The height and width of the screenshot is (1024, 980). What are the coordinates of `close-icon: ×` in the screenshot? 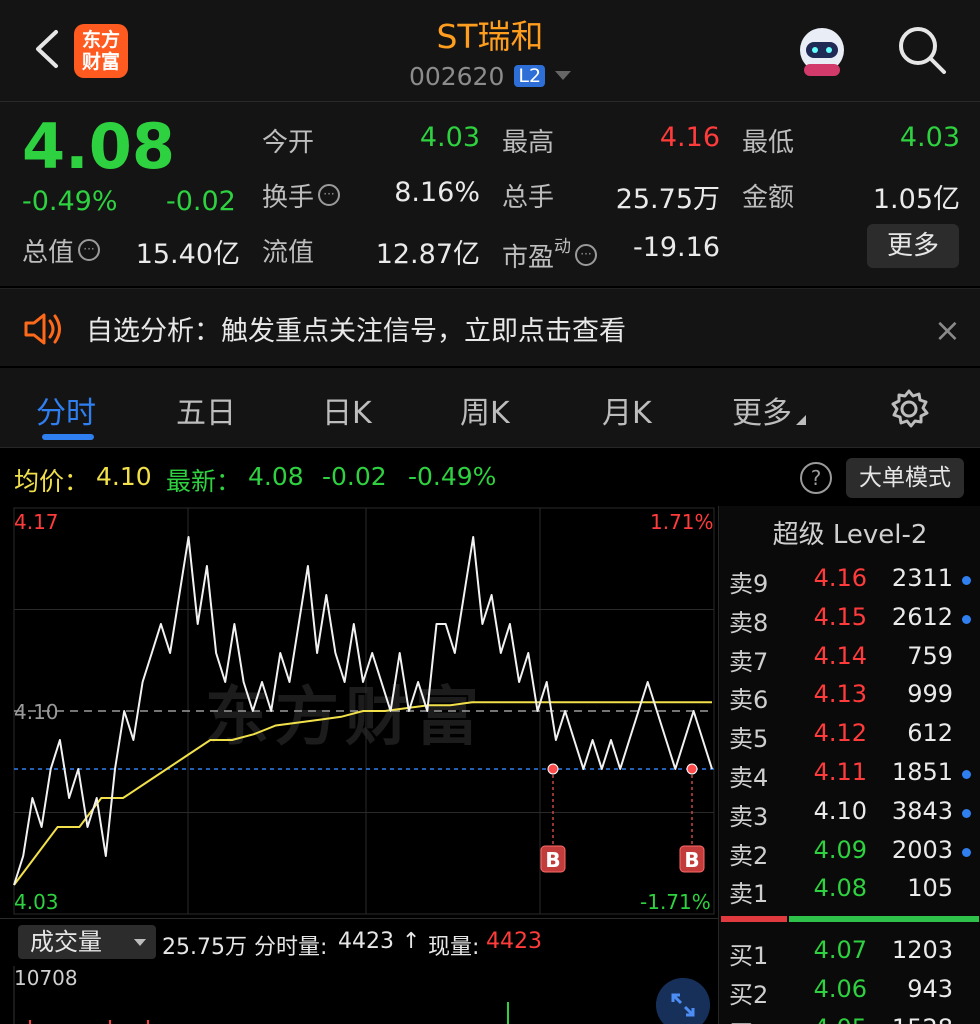 It's located at (947, 330).